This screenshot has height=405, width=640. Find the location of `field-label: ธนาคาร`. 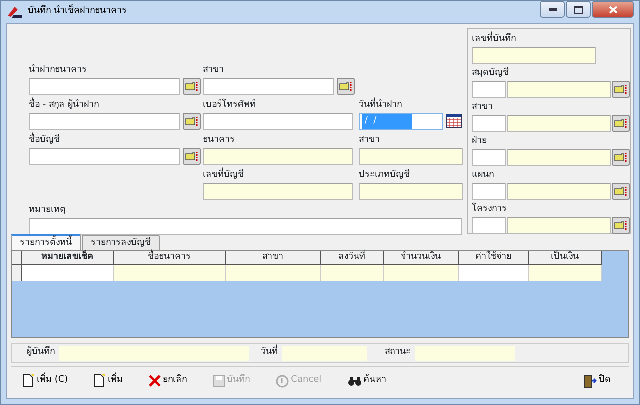

field-label: ธนาคาร is located at coordinates (219, 140).